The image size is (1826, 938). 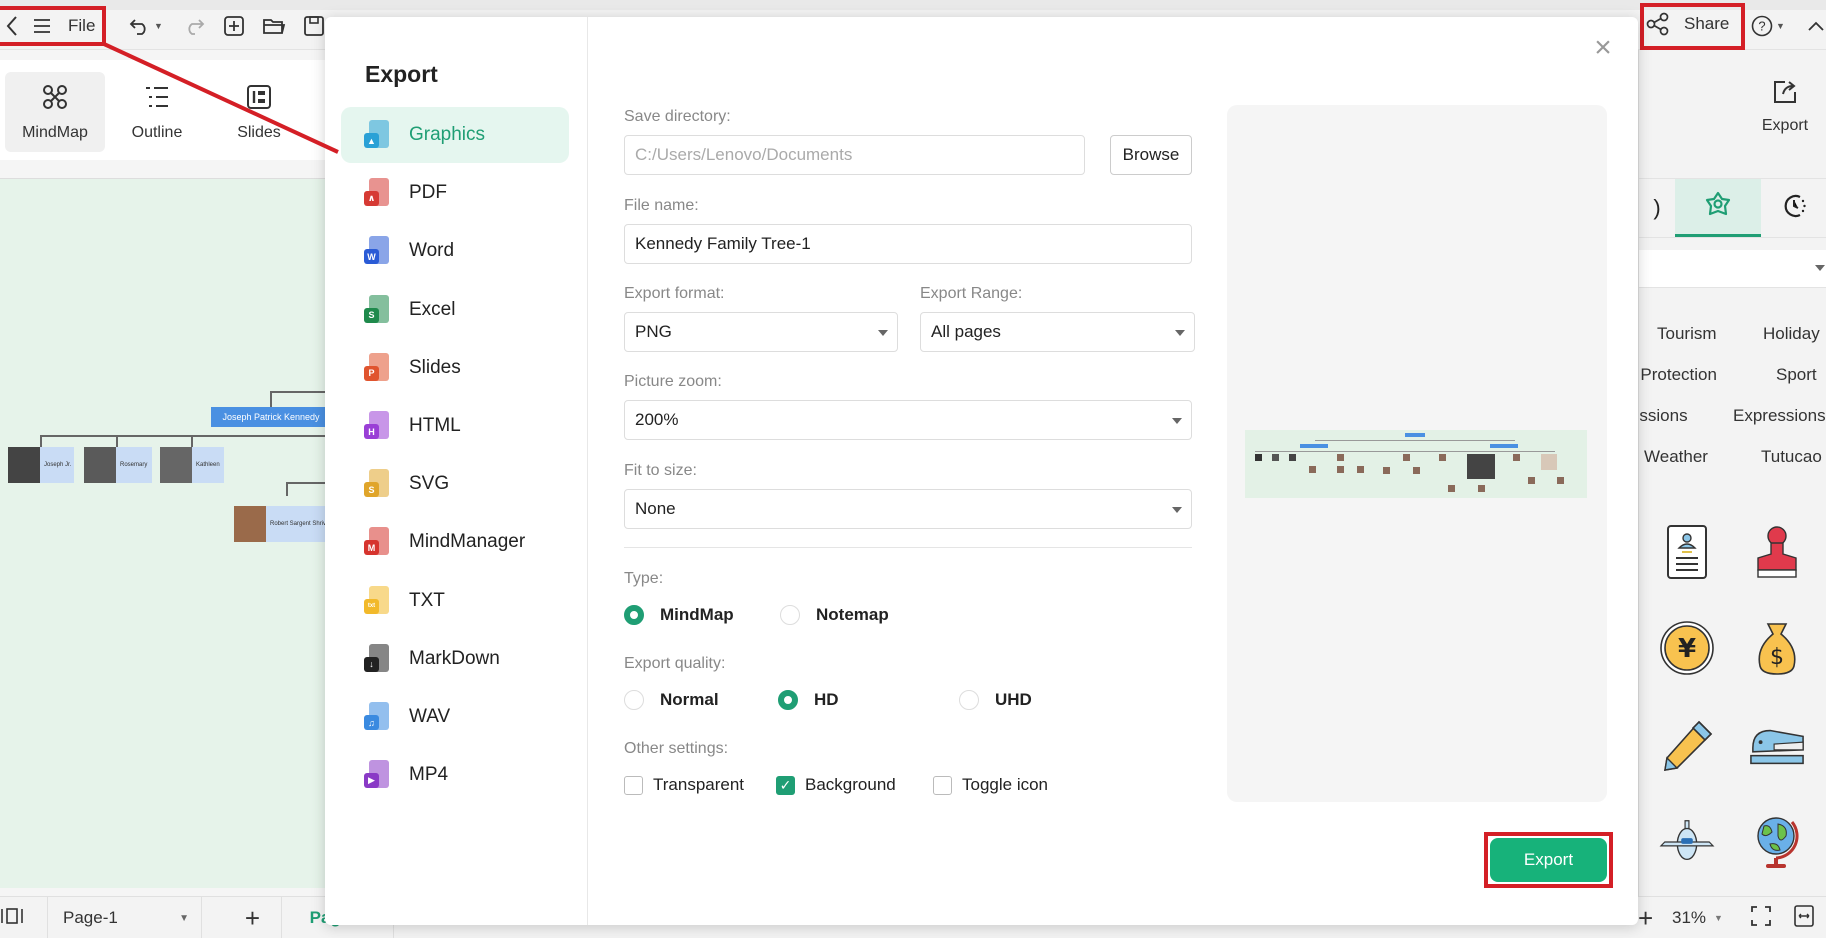 I want to click on child-node: Kathleen, so click(x=192, y=465).